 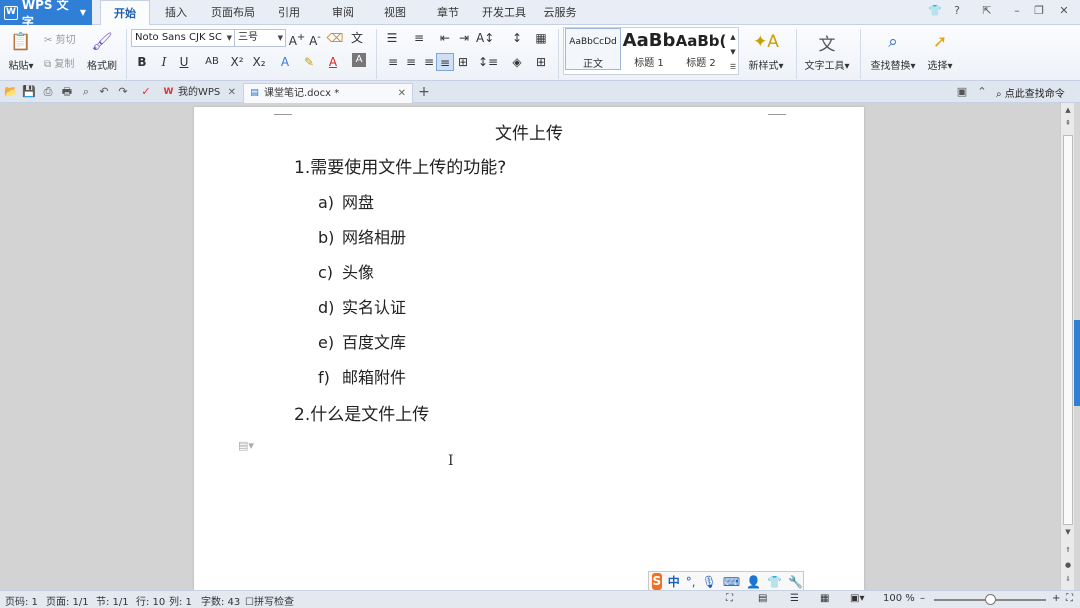 What do you see at coordinates (104, 92) in the screenshot?
I see `undo-icon: ↶` at bounding box center [104, 92].